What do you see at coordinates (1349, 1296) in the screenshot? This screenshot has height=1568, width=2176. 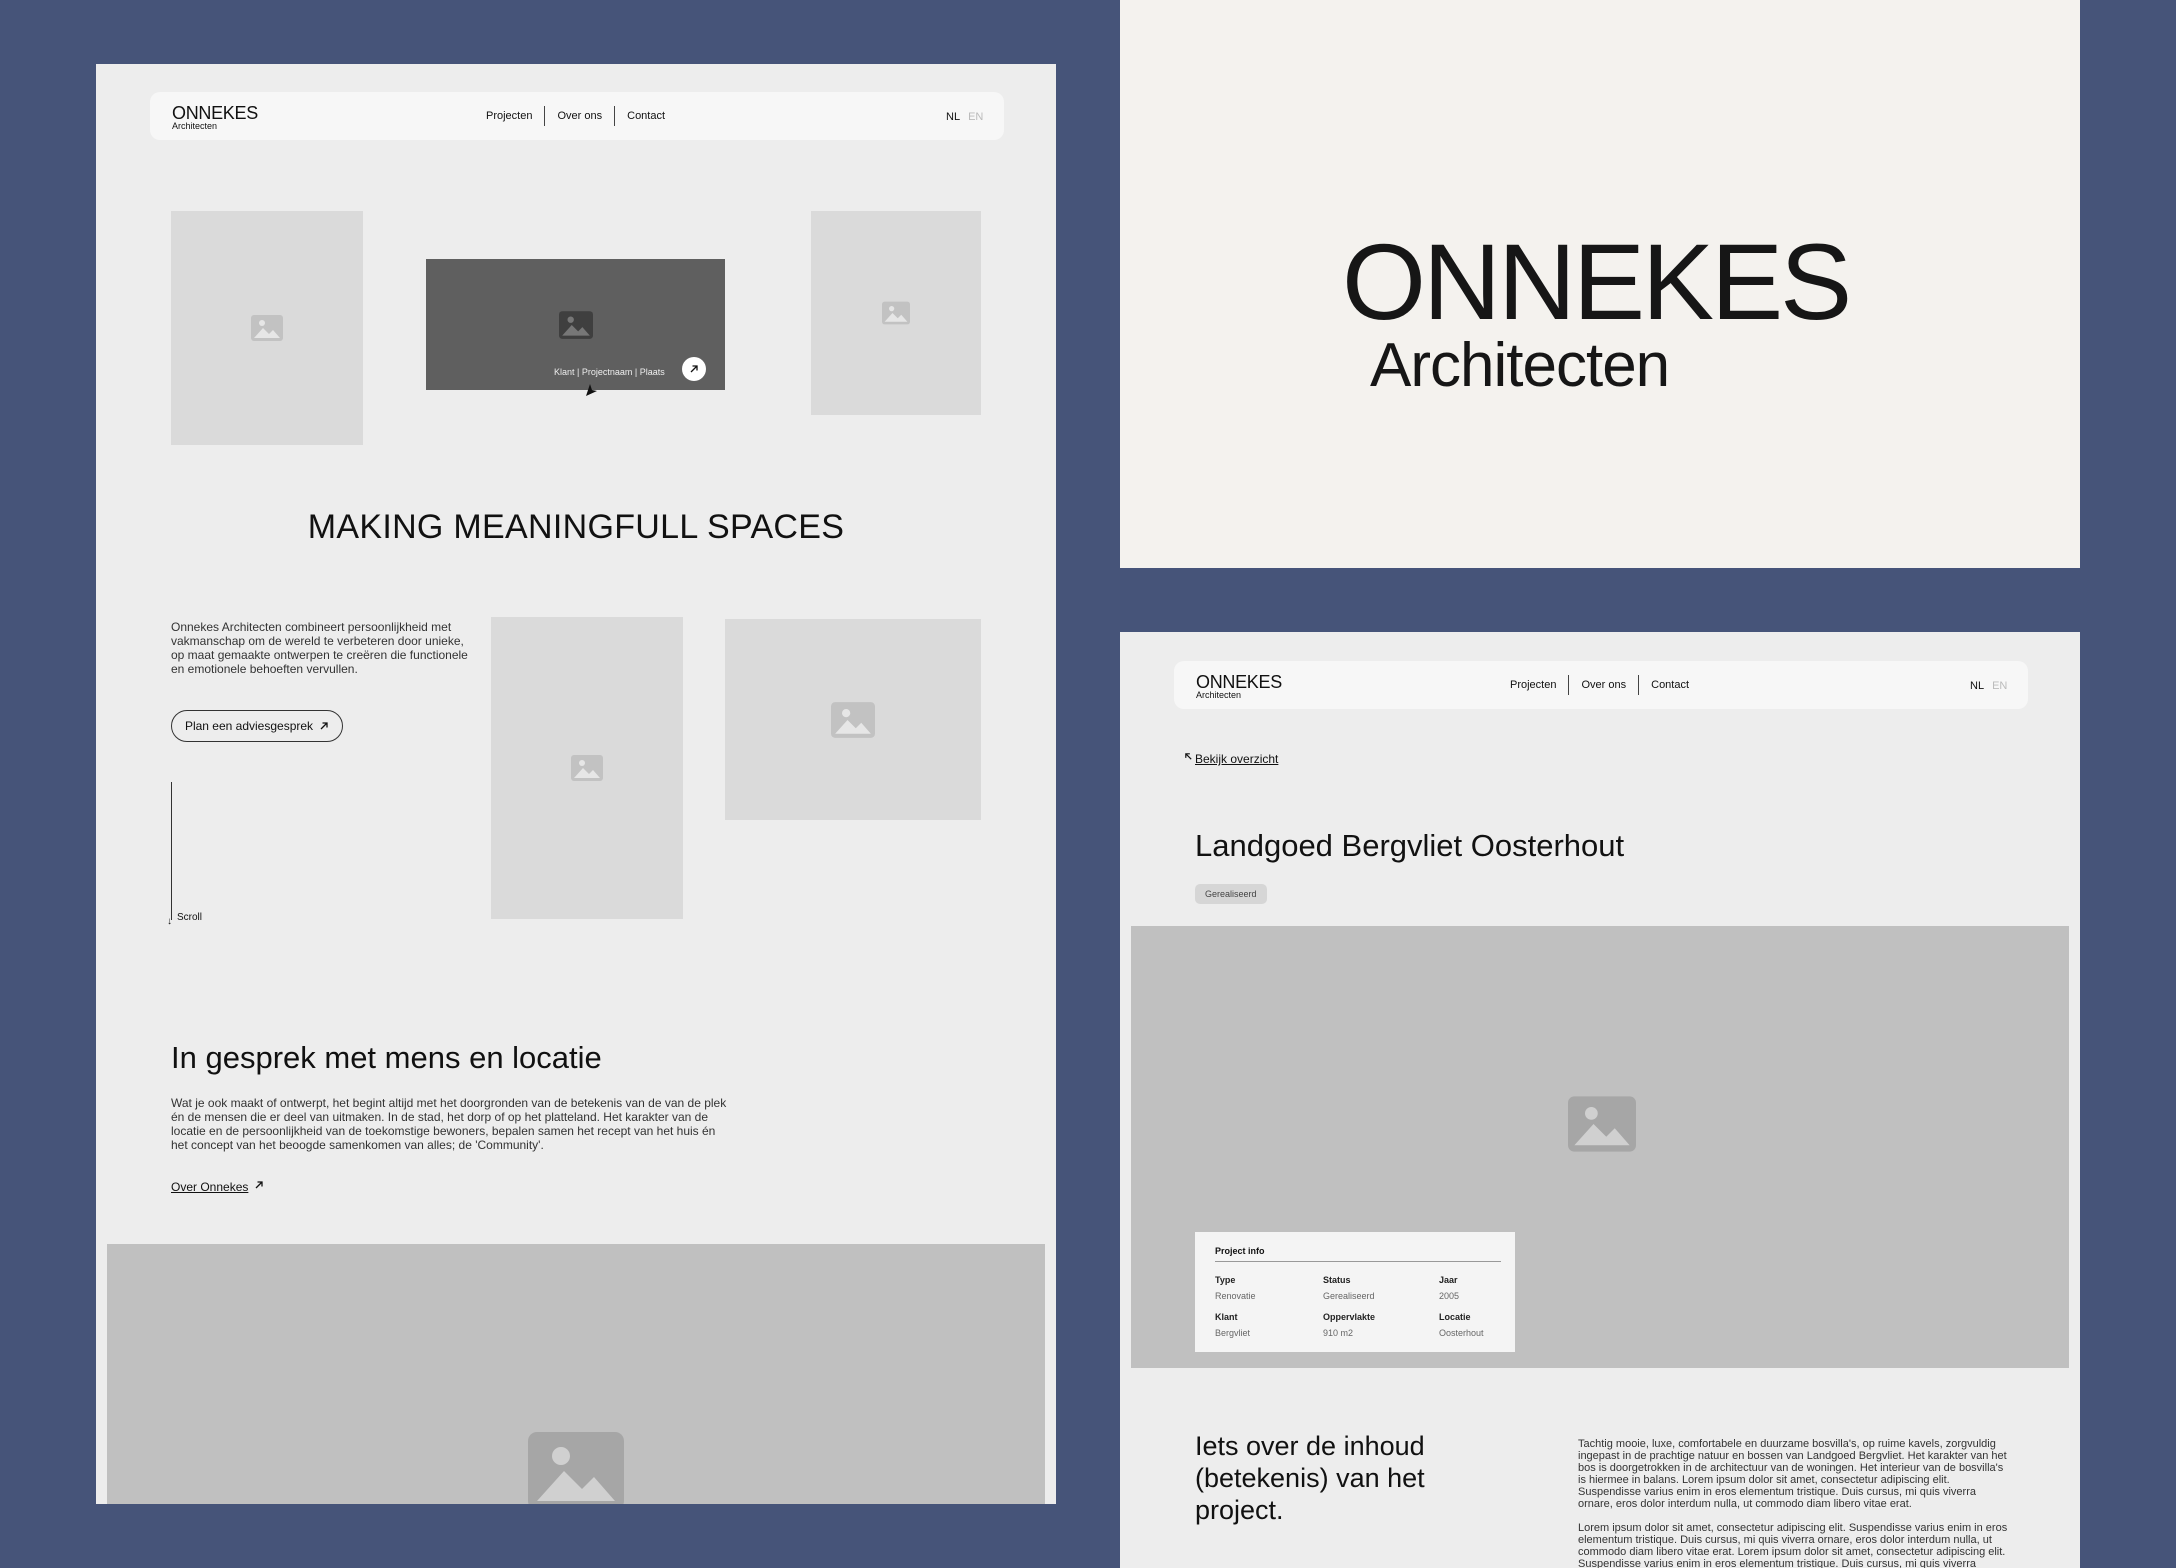 I see `info-value-status: Gerealiseerd` at bounding box center [1349, 1296].